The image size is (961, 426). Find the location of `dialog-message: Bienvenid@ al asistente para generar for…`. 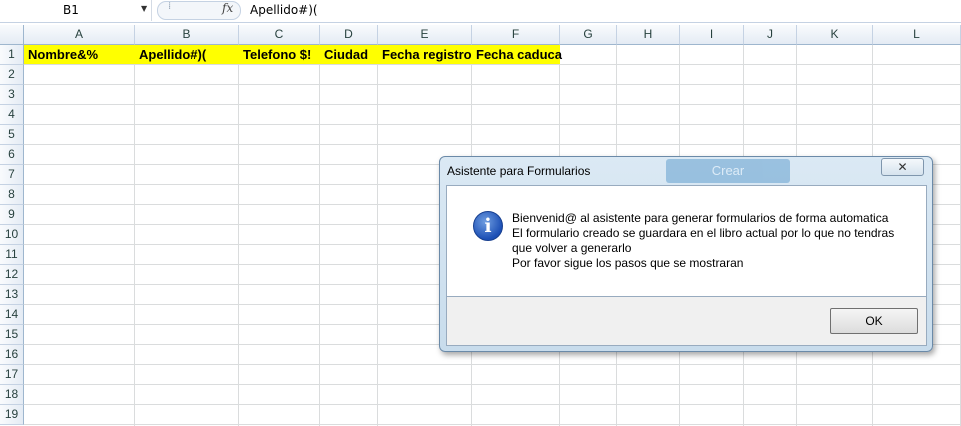

dialog-message: Bienvenid@ al asistente para generar for… is located at coordinates (712, 241).